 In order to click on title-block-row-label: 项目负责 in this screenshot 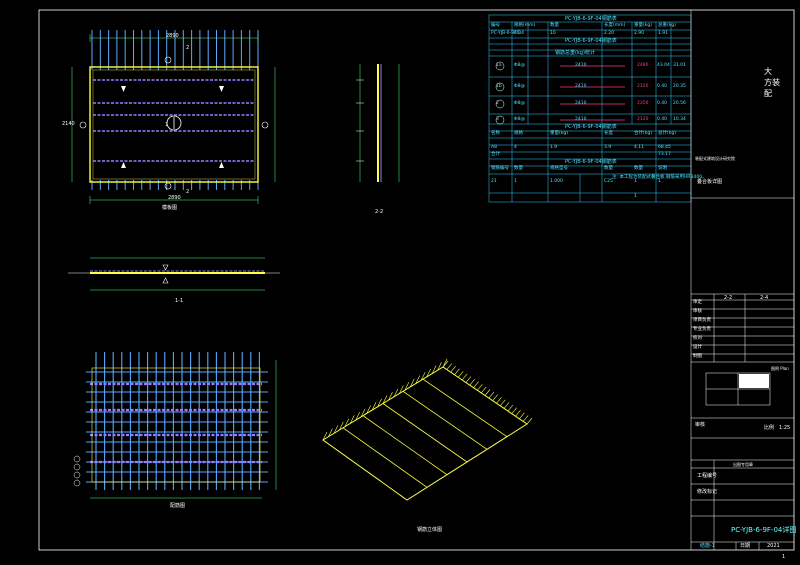, I will do `click(702, 320)`.